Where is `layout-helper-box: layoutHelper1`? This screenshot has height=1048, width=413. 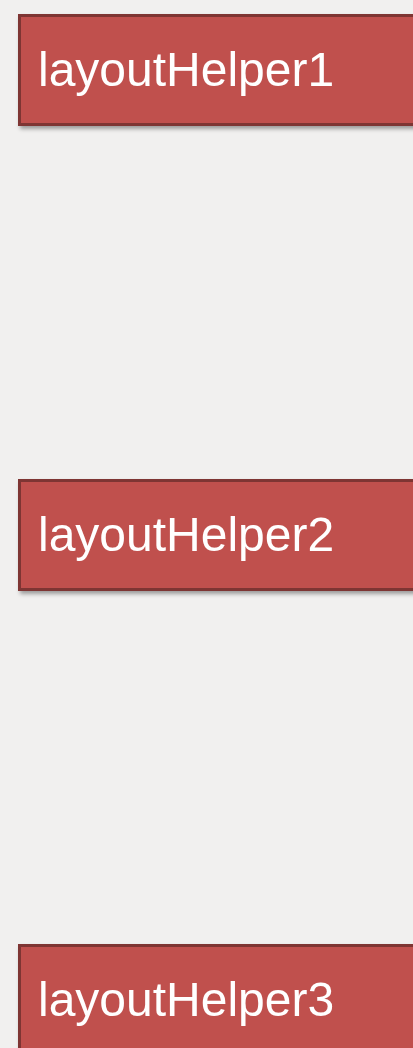 layout-helper-box: layoutHelper1 is located at coordinates (215, 70).